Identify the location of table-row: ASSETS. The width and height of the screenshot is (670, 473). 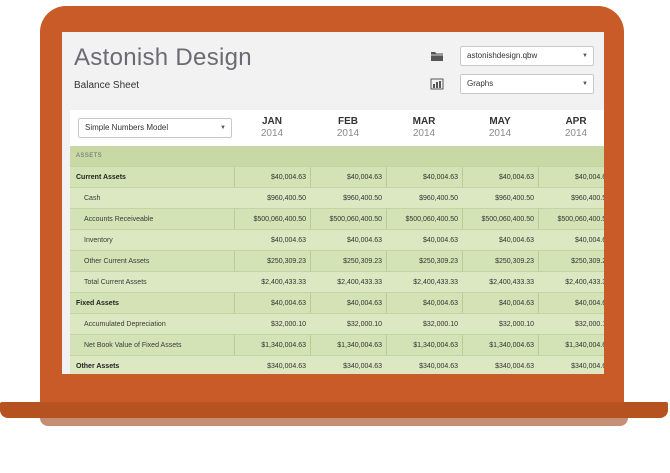
(337, 156).